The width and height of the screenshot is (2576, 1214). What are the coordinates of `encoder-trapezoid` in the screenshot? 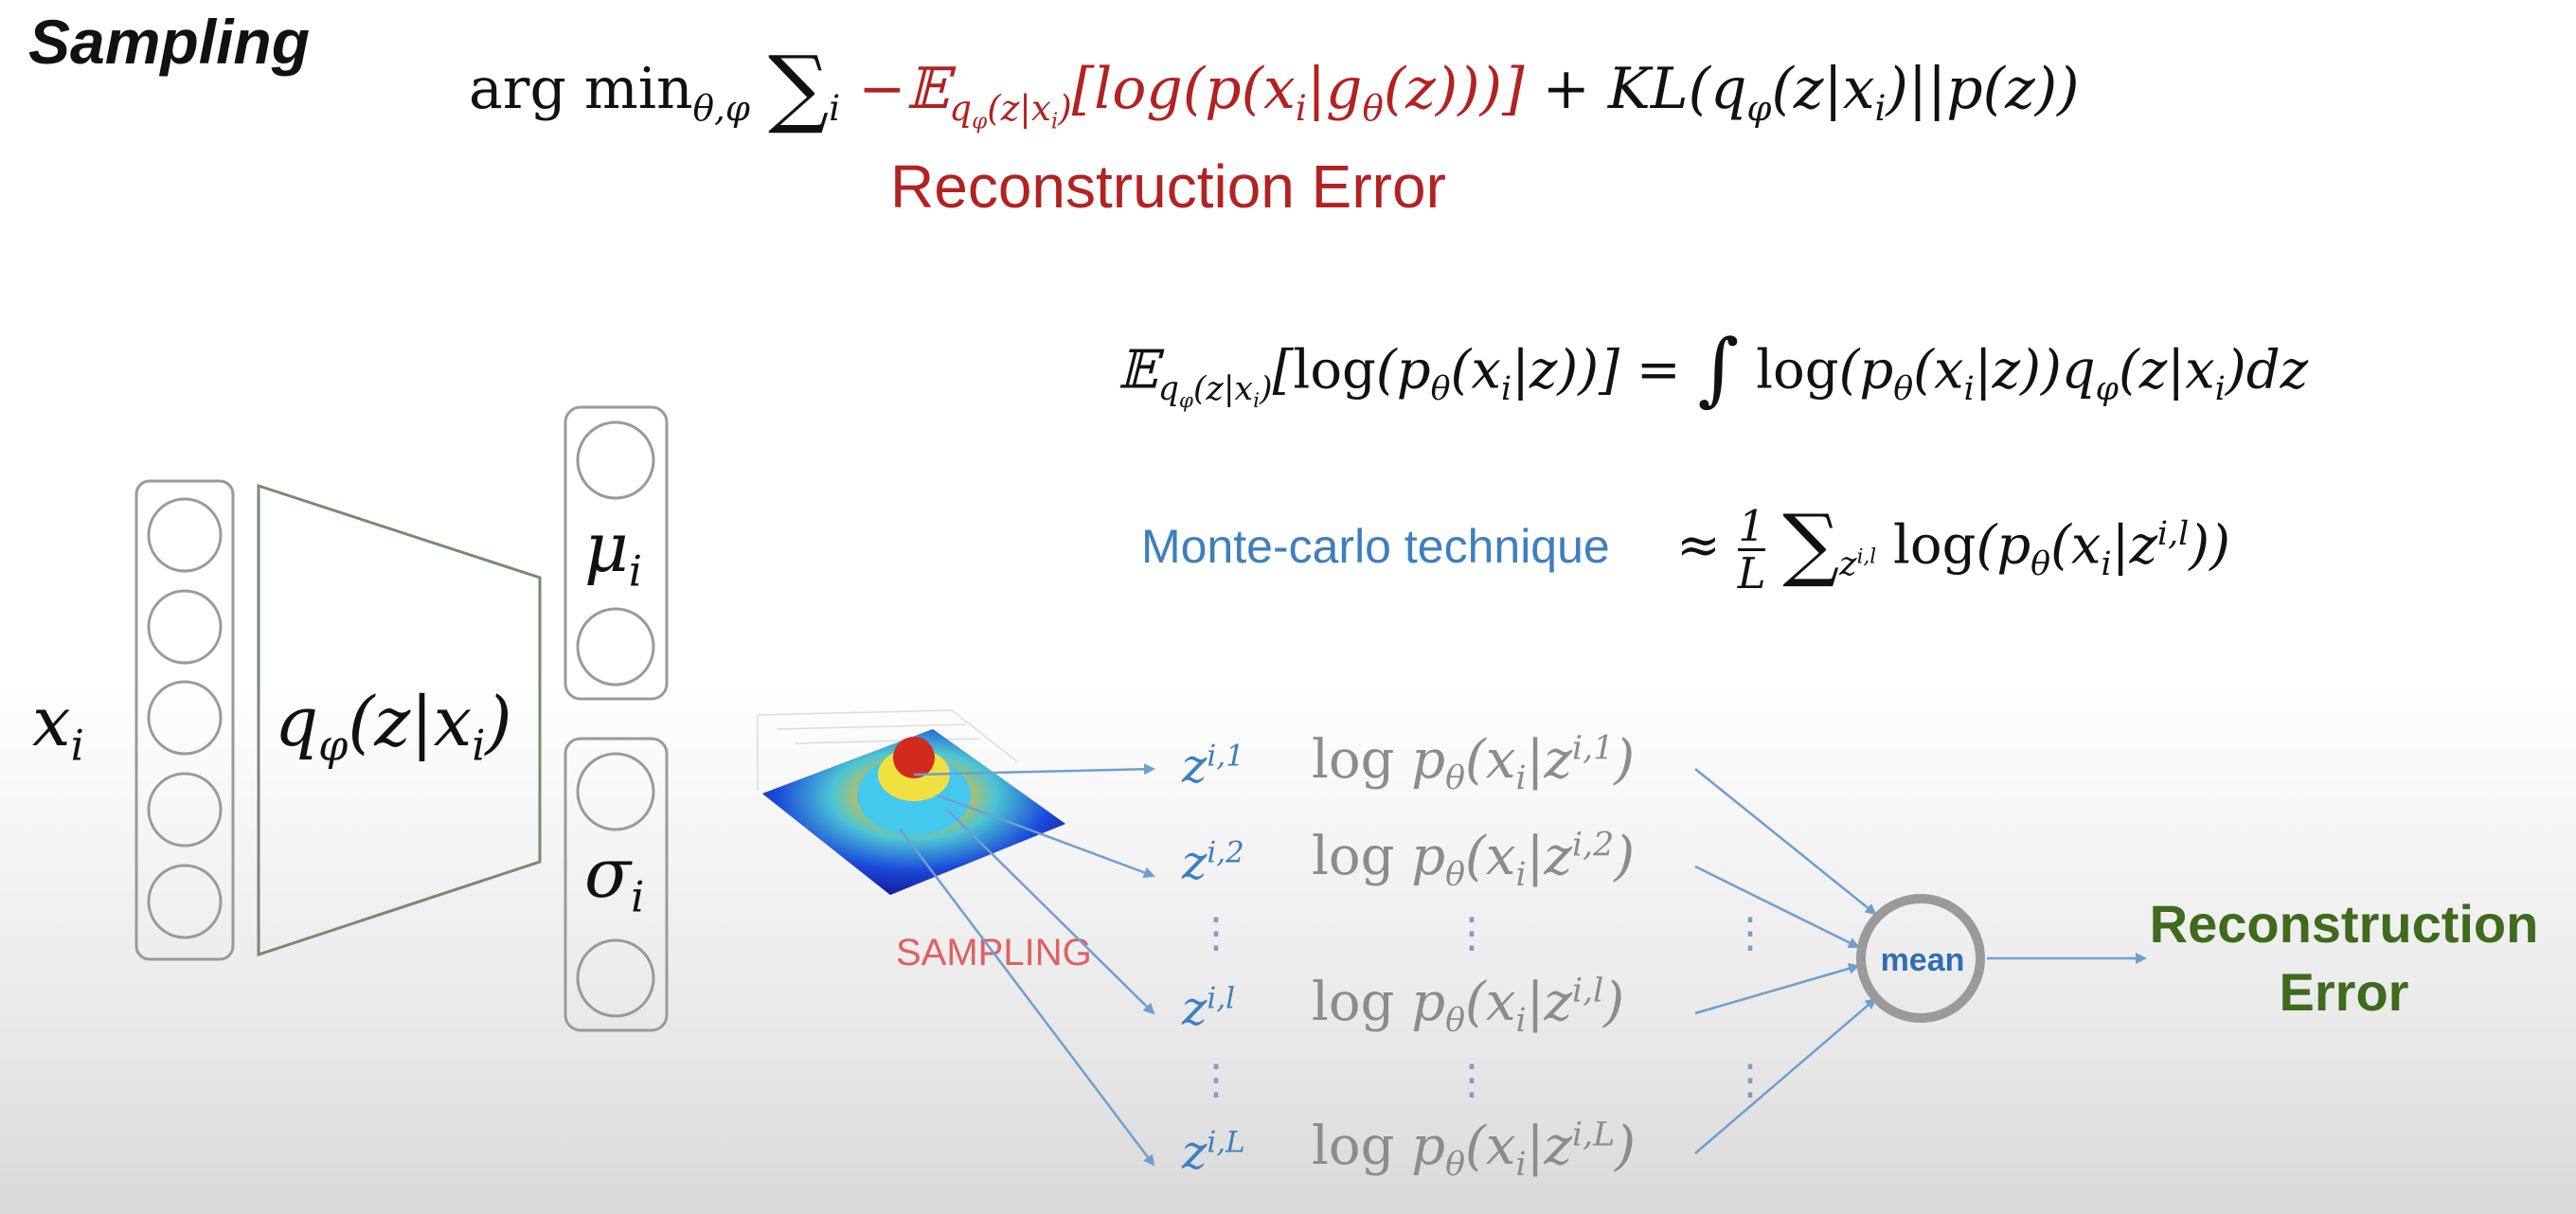 It's located at (399, 720).